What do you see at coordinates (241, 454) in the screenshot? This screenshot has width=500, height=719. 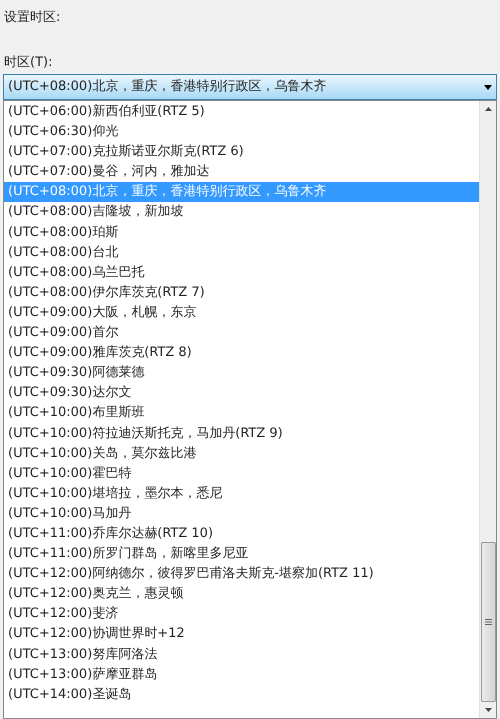 I see `timezone-option: (UTC+10:00)关岛，莫尔兹比港` at bounding box center [241, 454].